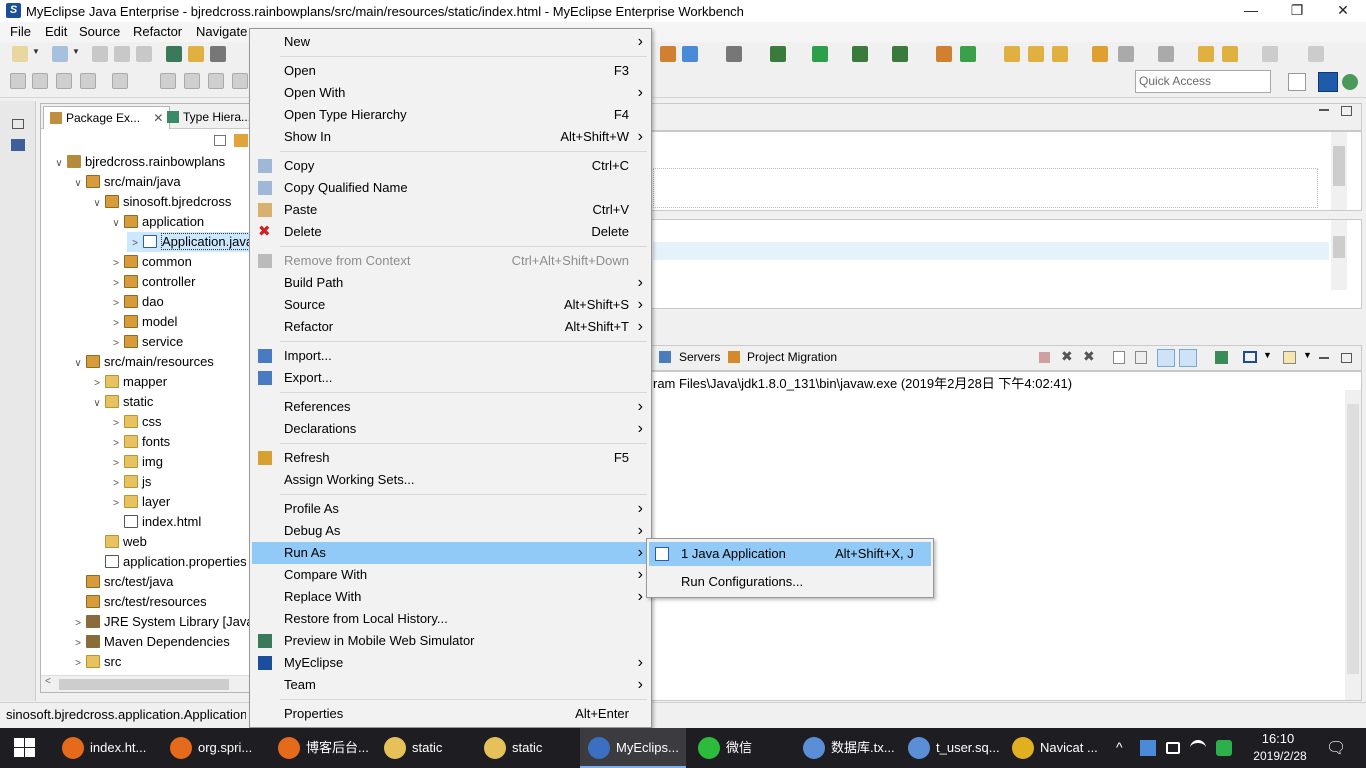 The width and height of the screenshot is (1366, 768). I want to click on close-button: ✕, so click(1343, 11).